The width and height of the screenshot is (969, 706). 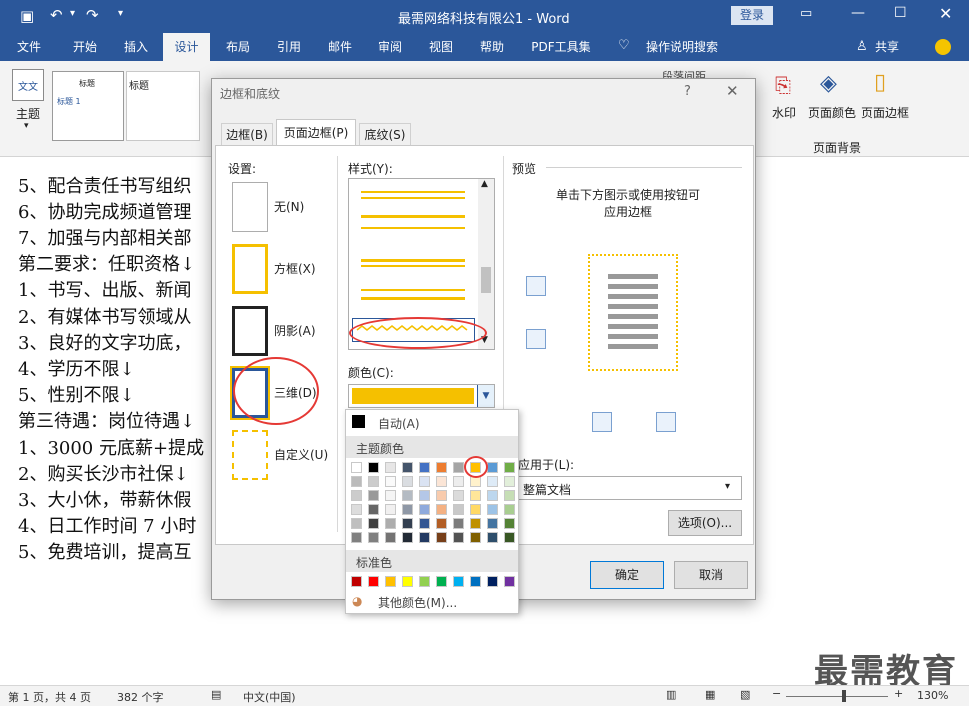 What do you see at coordinates (269, 697) in the screenshot?
I see `language: 中文(中国)` at bounding box center [269, 697].